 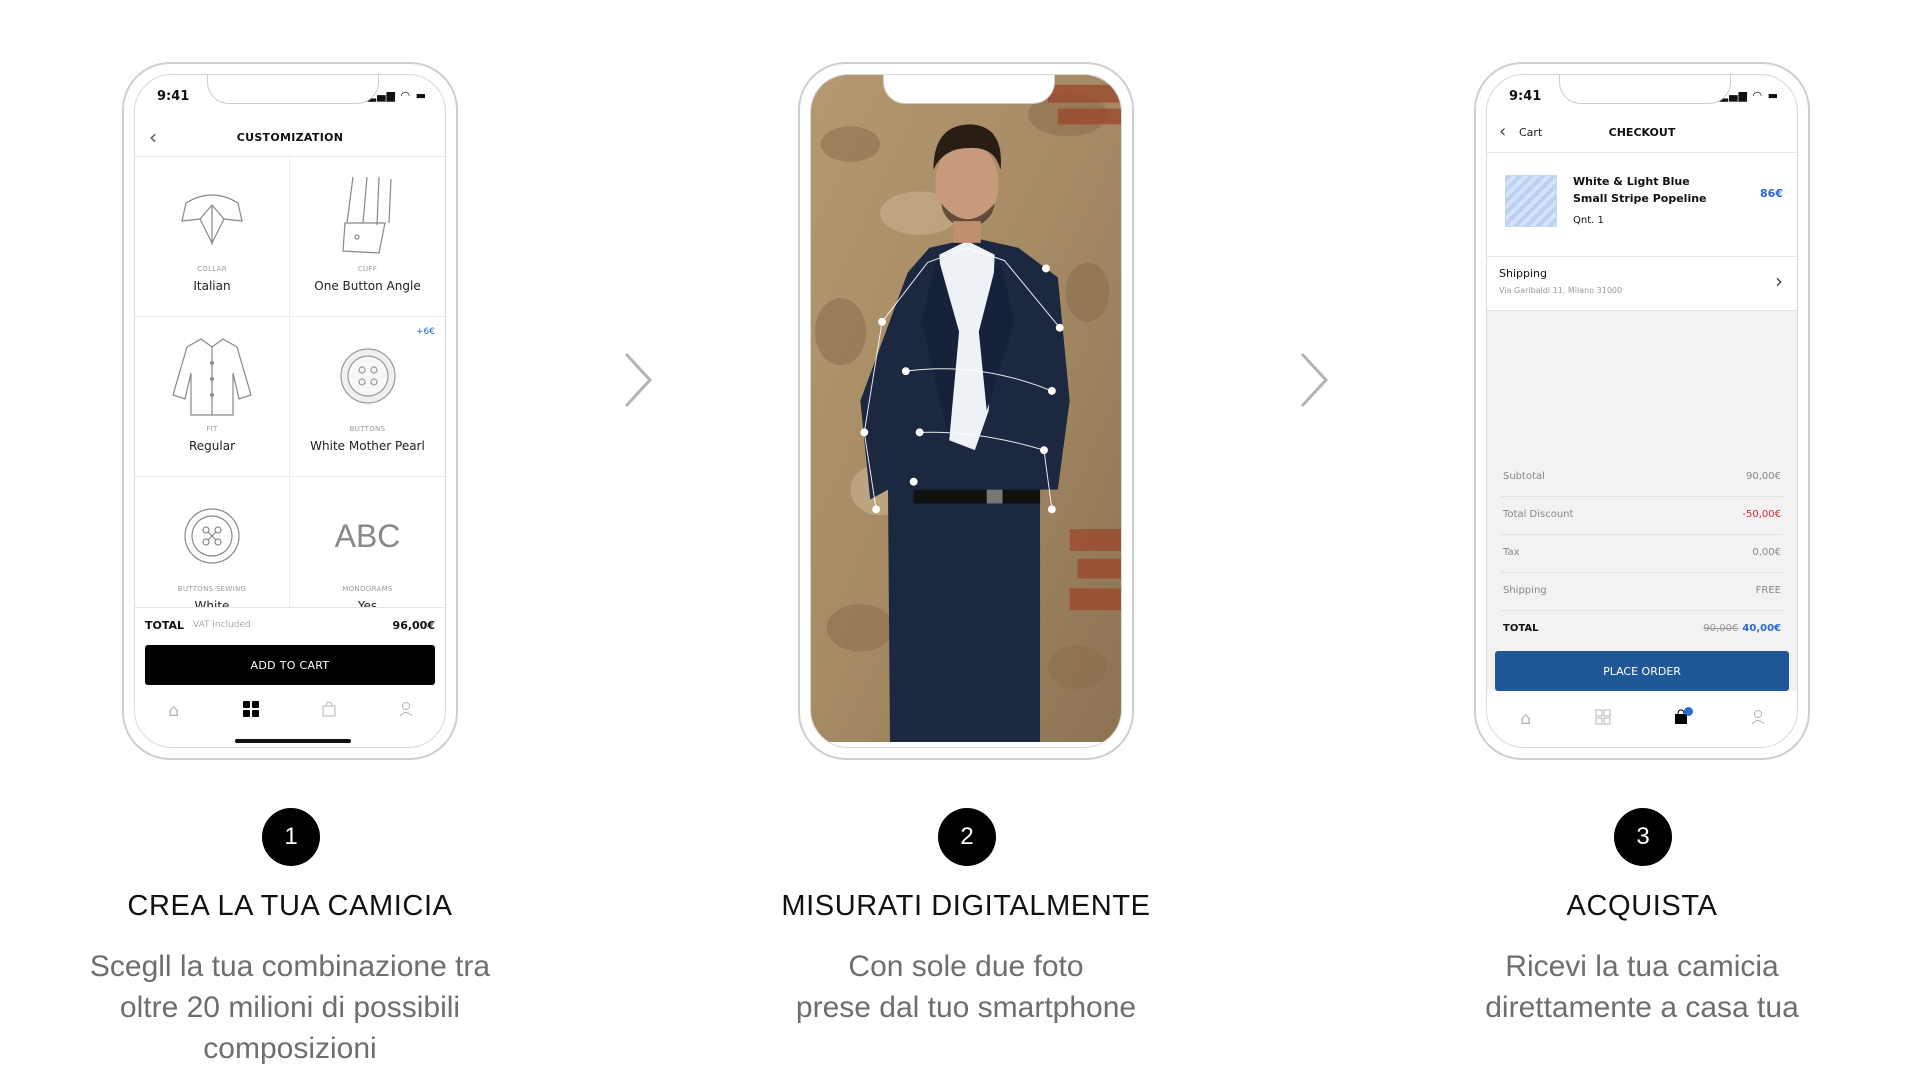 What do you see at coordinates (293, 741) in the screenshot?
I see `home-indicator` at bounding box center [293, 741].